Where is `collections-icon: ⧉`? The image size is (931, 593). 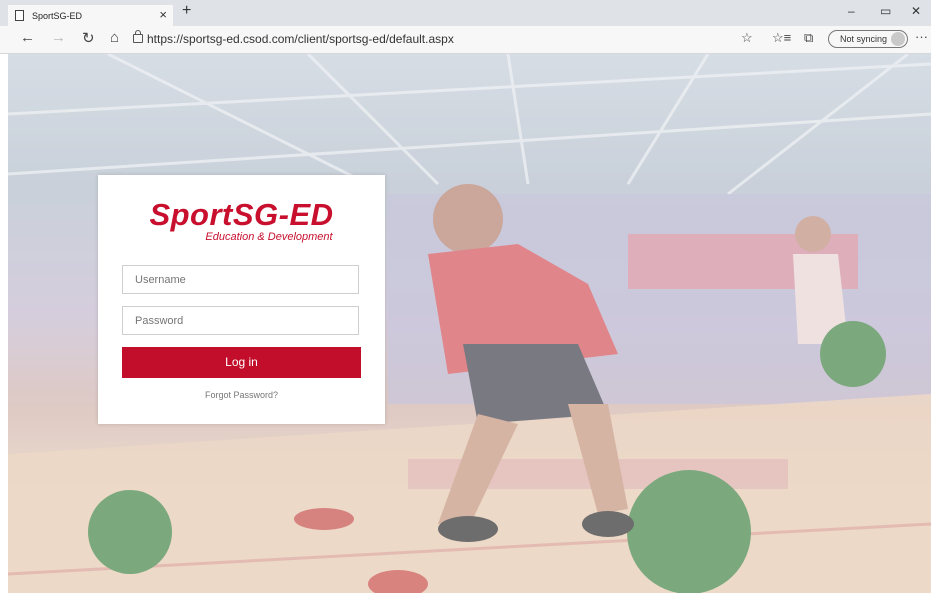
collections-icon: ⧉ is located at coordinates (808, 38).